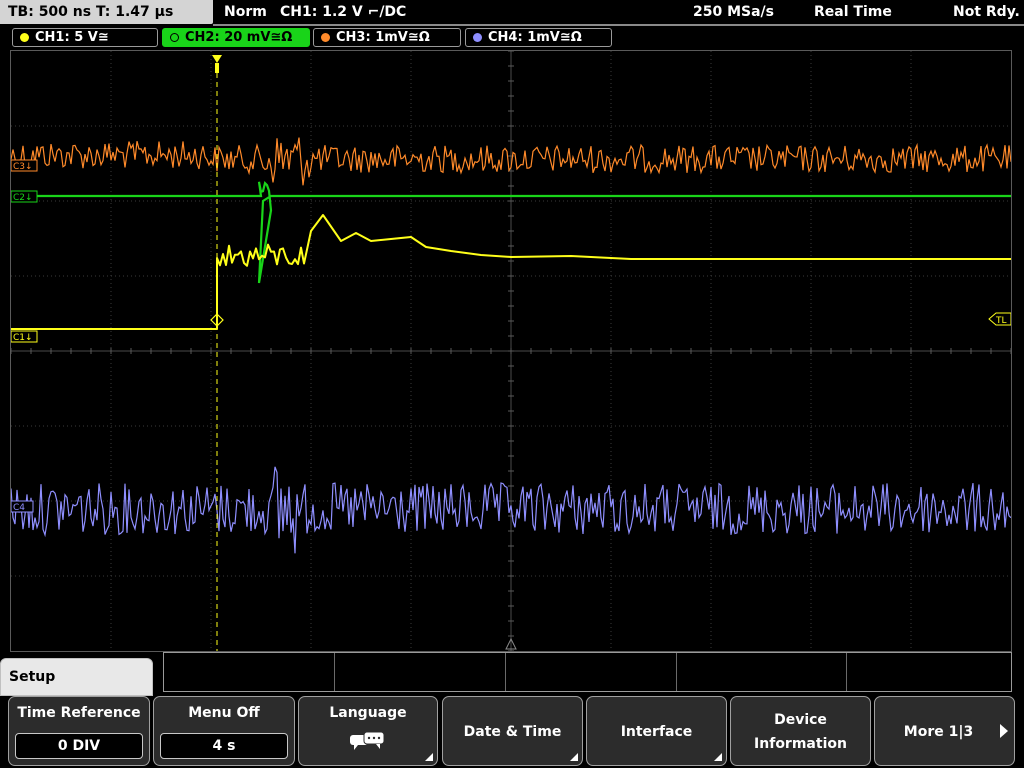 The width and height of the screenshot is (1024, 768). I want to click on interface-label: Interface, so click(656, 732).